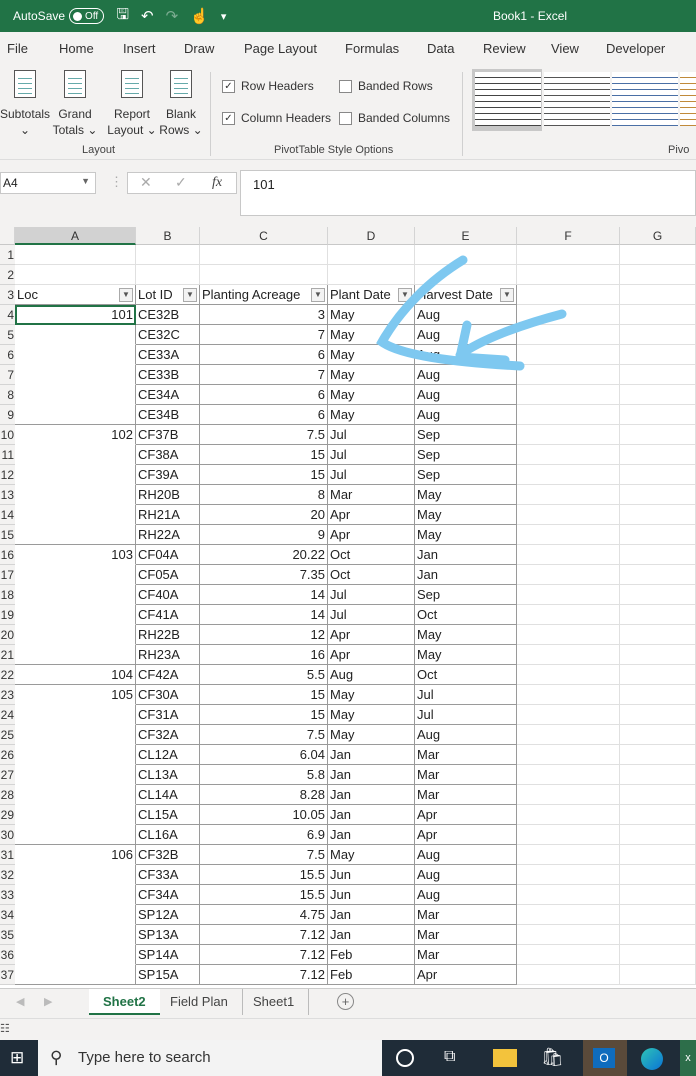 This screenshot has height=1076, width=696. I want to click on cell: 15, so click(264, 455).